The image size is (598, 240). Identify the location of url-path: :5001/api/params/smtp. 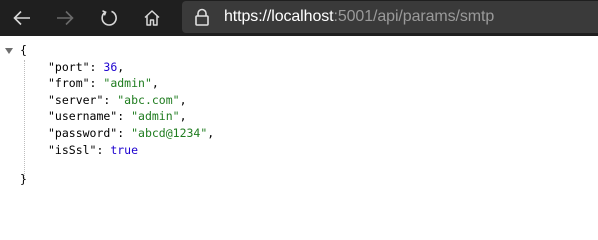
(414, 16).